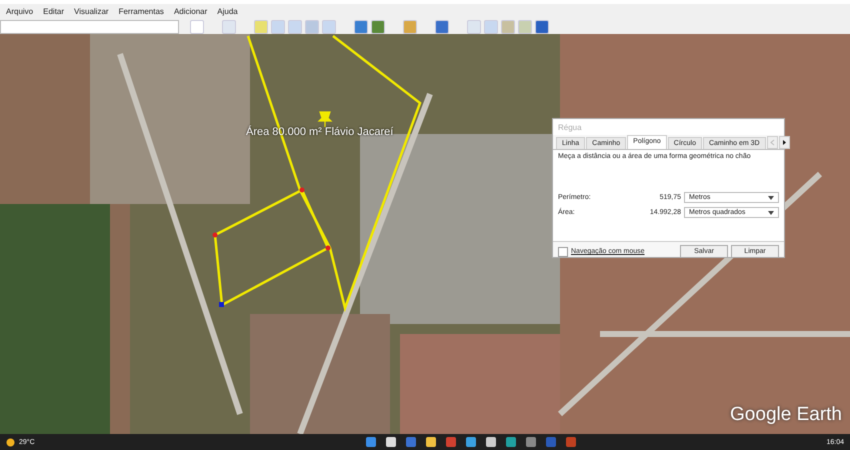  Describe the element at coordinates (20, 13) in the screenshot. I see `menu-item: Arquivo` at that location.